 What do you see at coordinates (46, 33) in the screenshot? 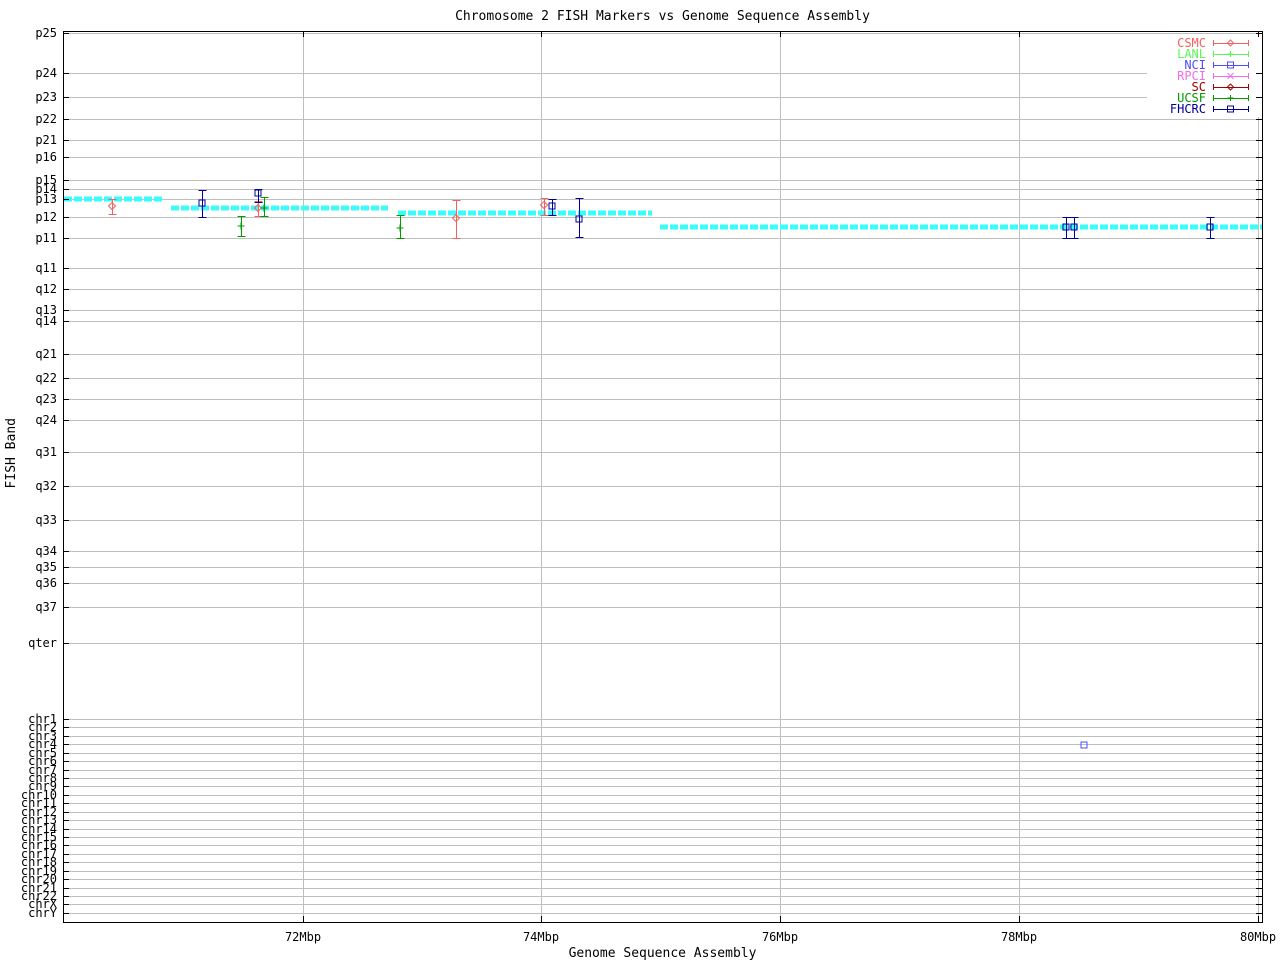
I see `y-tick-label-p25: p25` at bounding box center [46, 33].